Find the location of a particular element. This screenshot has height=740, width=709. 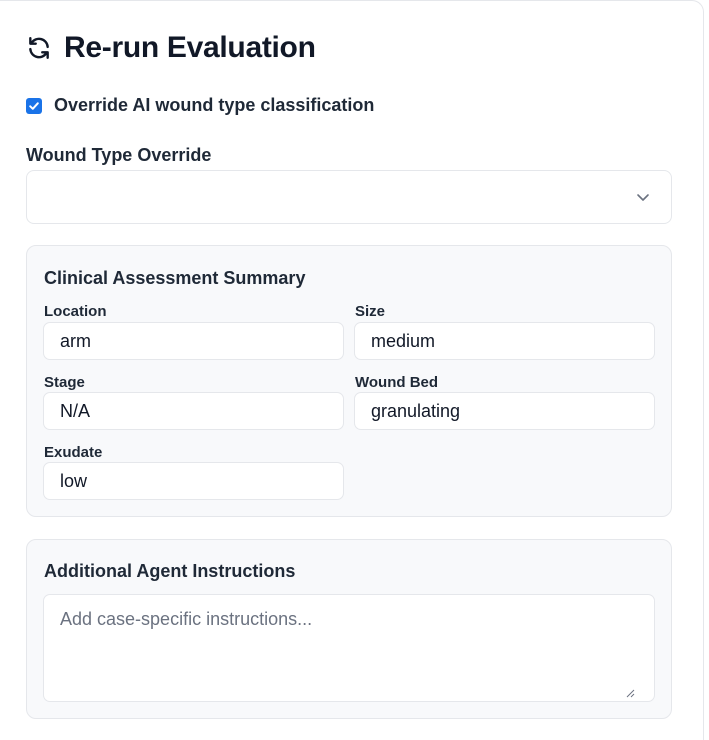

wound-bed-field: granulating is located at coordinates (504, 411).